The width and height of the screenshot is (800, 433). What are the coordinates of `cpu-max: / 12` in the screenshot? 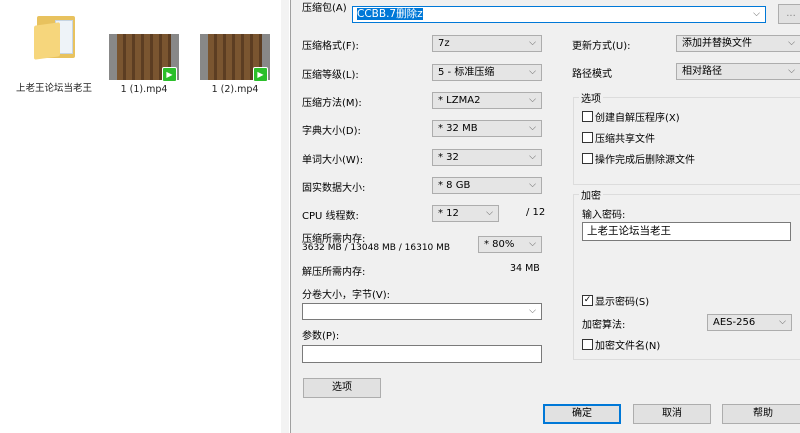 It's located at (536, 212).